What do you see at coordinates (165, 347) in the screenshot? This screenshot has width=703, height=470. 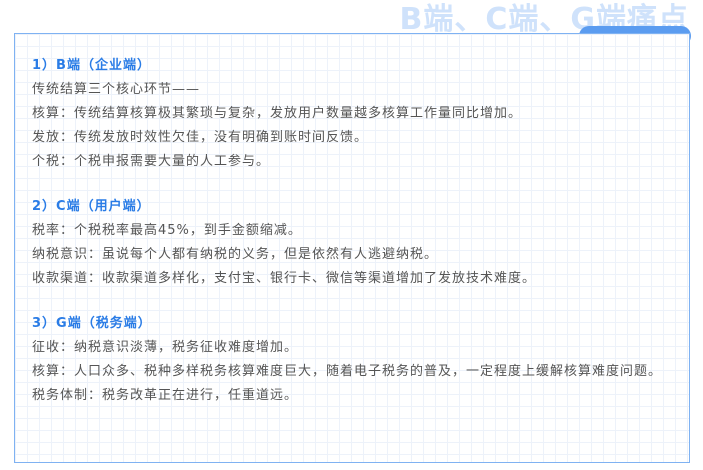 I see `text-line: 征收：纳税意识淡薄，税务征收难度增加。` at bounding box center [165, 347].